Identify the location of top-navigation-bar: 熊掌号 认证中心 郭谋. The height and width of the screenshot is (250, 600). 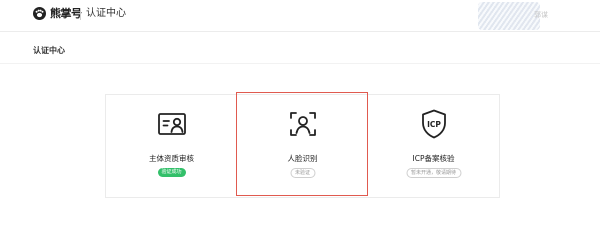
(300, 16).